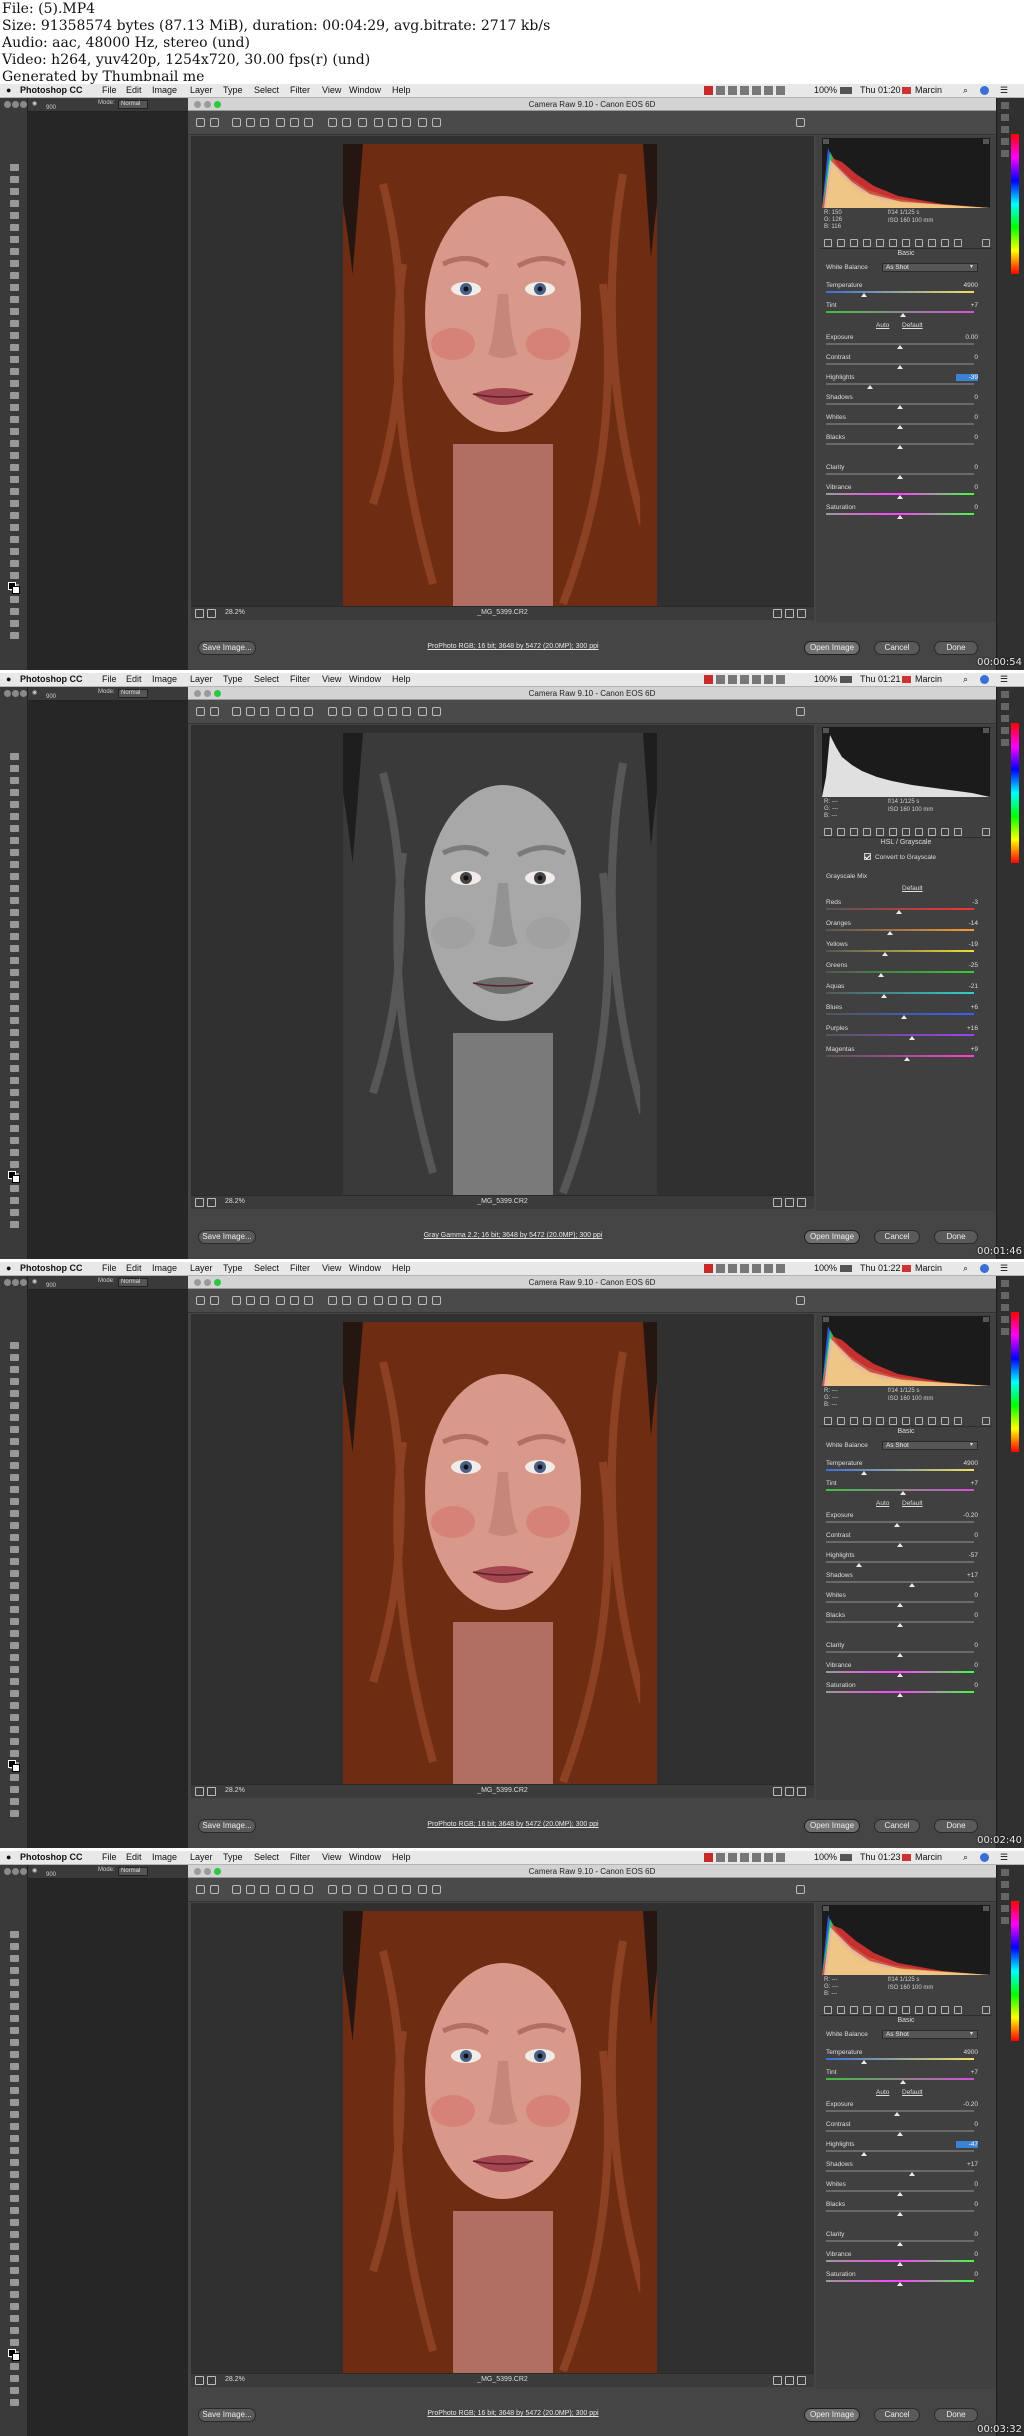 The width and height of the screenshot is (1024, 2436). I want to click on slider-value: -19, so click(967, 944).